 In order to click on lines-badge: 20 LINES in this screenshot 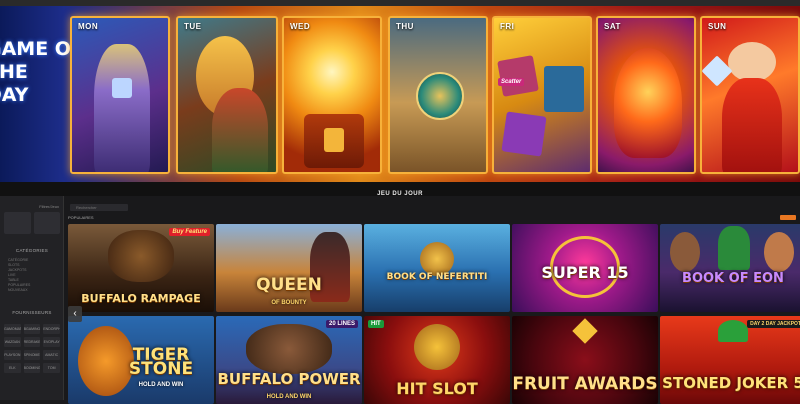, I will do `click(341, 324)`.